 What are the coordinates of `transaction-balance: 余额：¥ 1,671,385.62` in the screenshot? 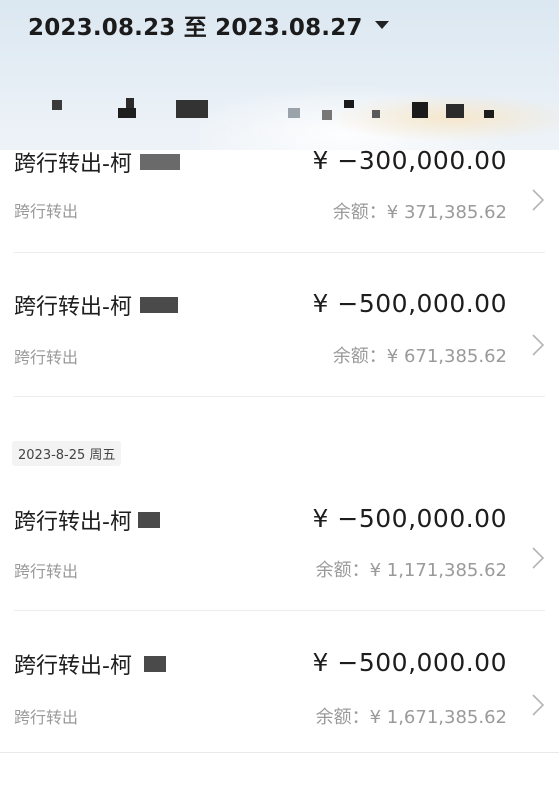 It's located at (411, 717).